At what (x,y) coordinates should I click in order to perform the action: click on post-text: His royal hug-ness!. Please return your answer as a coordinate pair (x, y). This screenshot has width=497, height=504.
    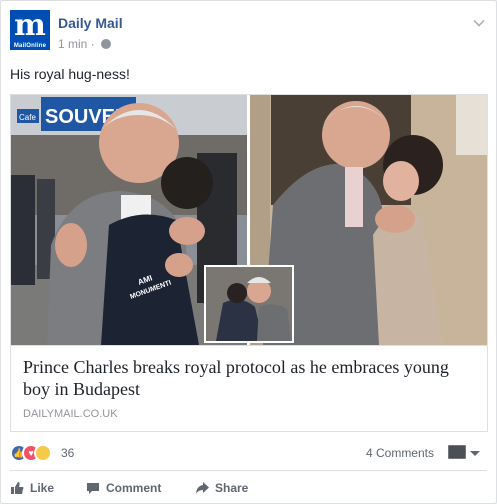
    Looking at the image, I should click on (70, 74).